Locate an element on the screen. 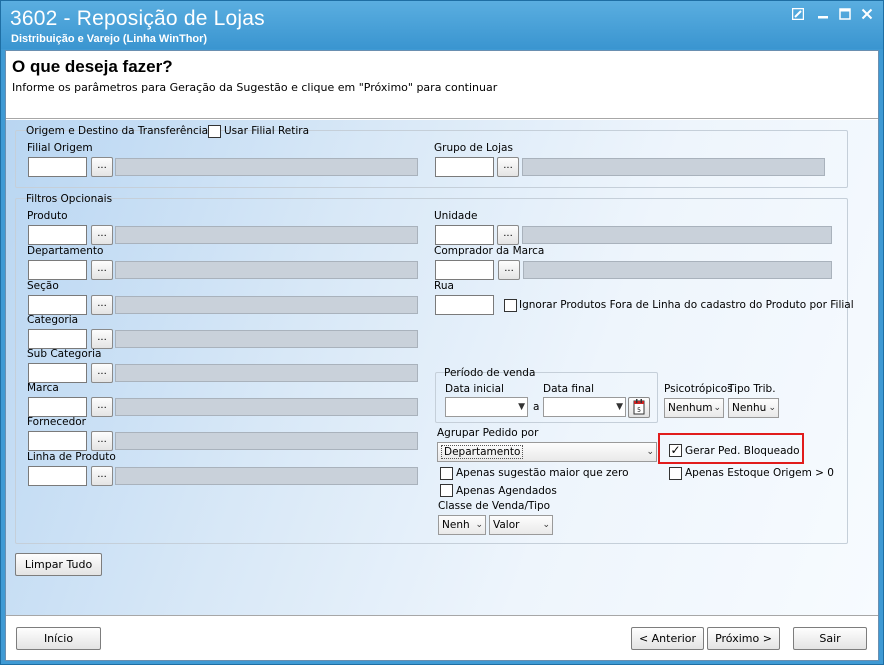 The width and height of the screenshot is (884, 665). unidade-label: Unidade is located at coordinates (456, 216).